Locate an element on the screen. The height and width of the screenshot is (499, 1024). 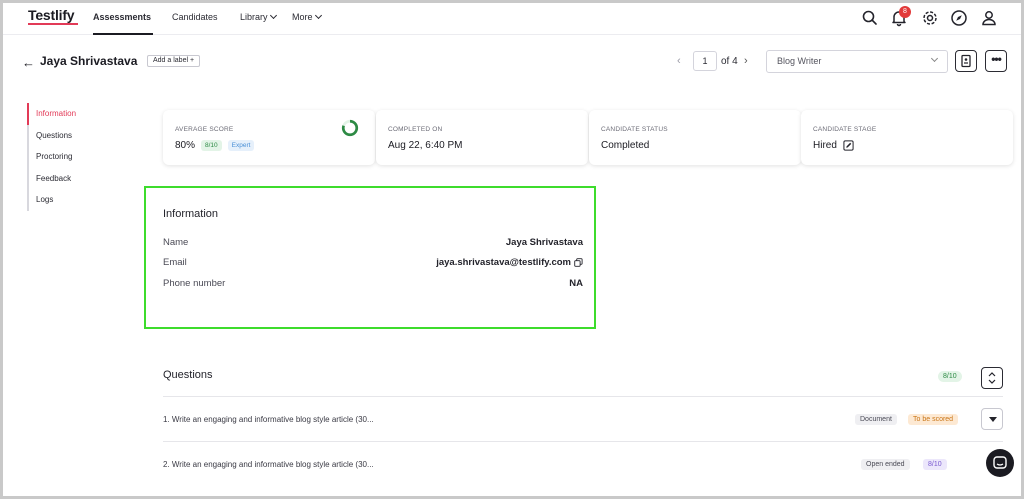
question-1-expand-button is located at coordinates (992, 419).